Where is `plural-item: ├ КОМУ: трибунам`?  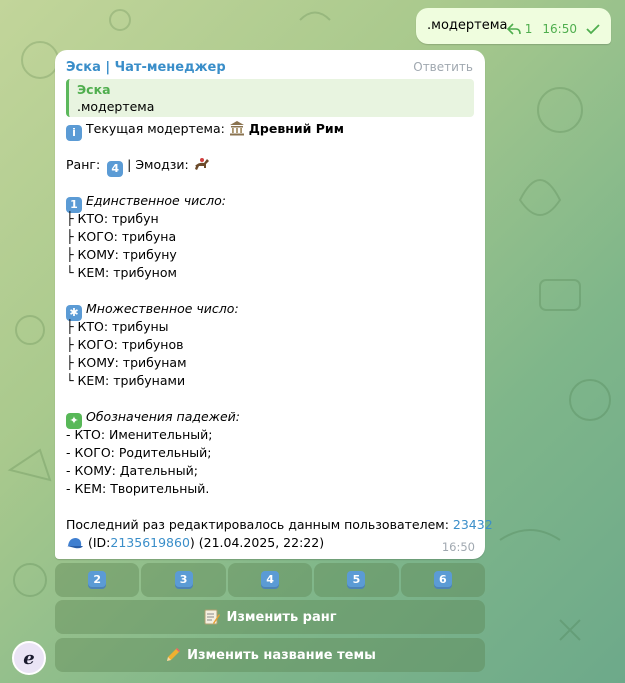 plural-item: ├ КОМУ: трибунам is located at coordinates (126, 362).